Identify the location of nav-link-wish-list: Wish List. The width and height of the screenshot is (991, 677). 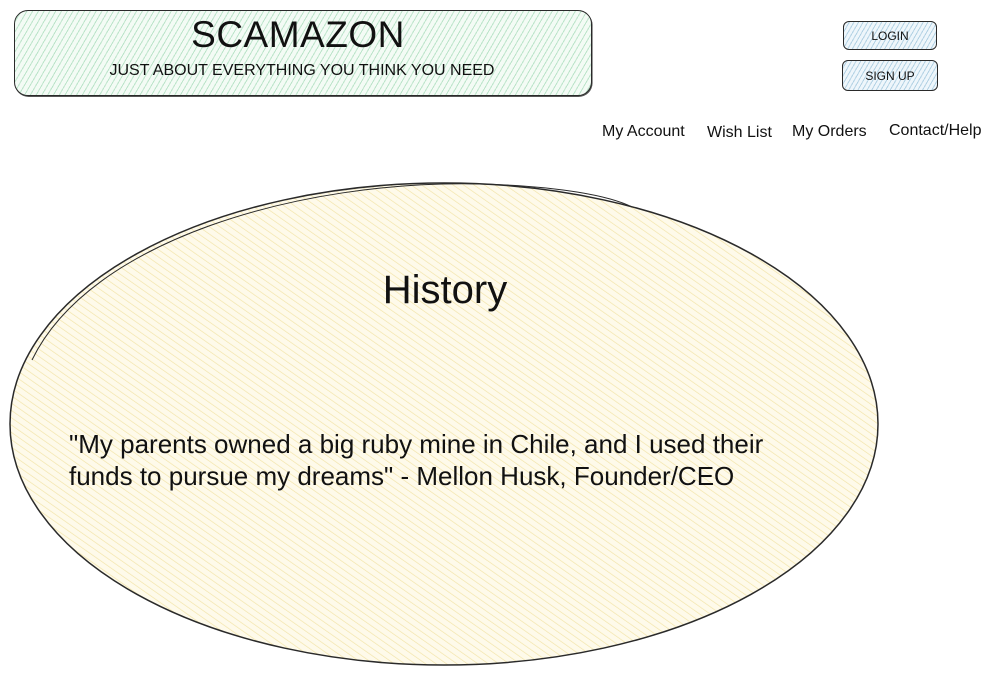
(739, 133).